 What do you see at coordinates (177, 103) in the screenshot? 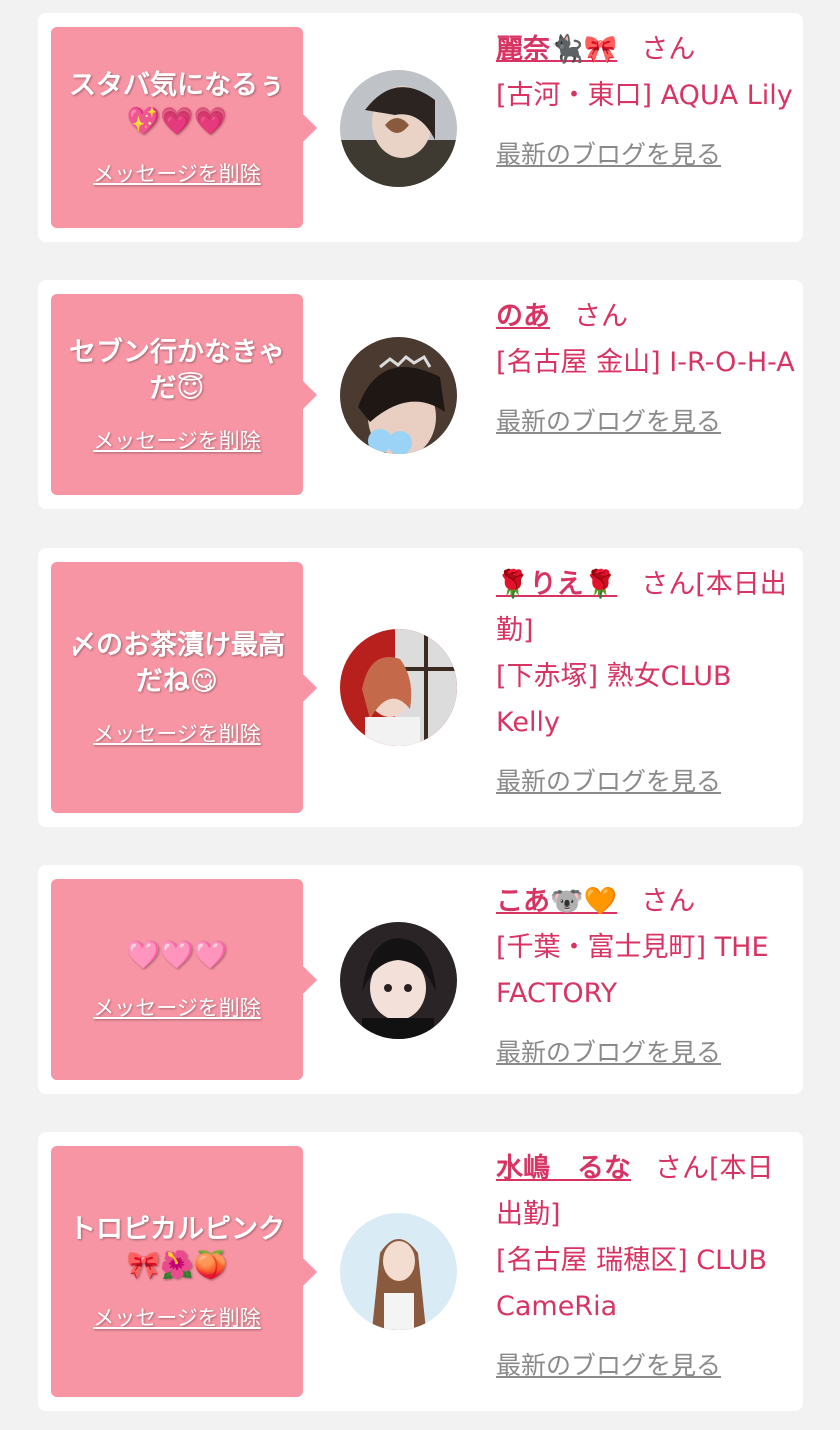
I see `message-text: スタバ気になるぅ💖💗💗` at bounding box center [177, 103].